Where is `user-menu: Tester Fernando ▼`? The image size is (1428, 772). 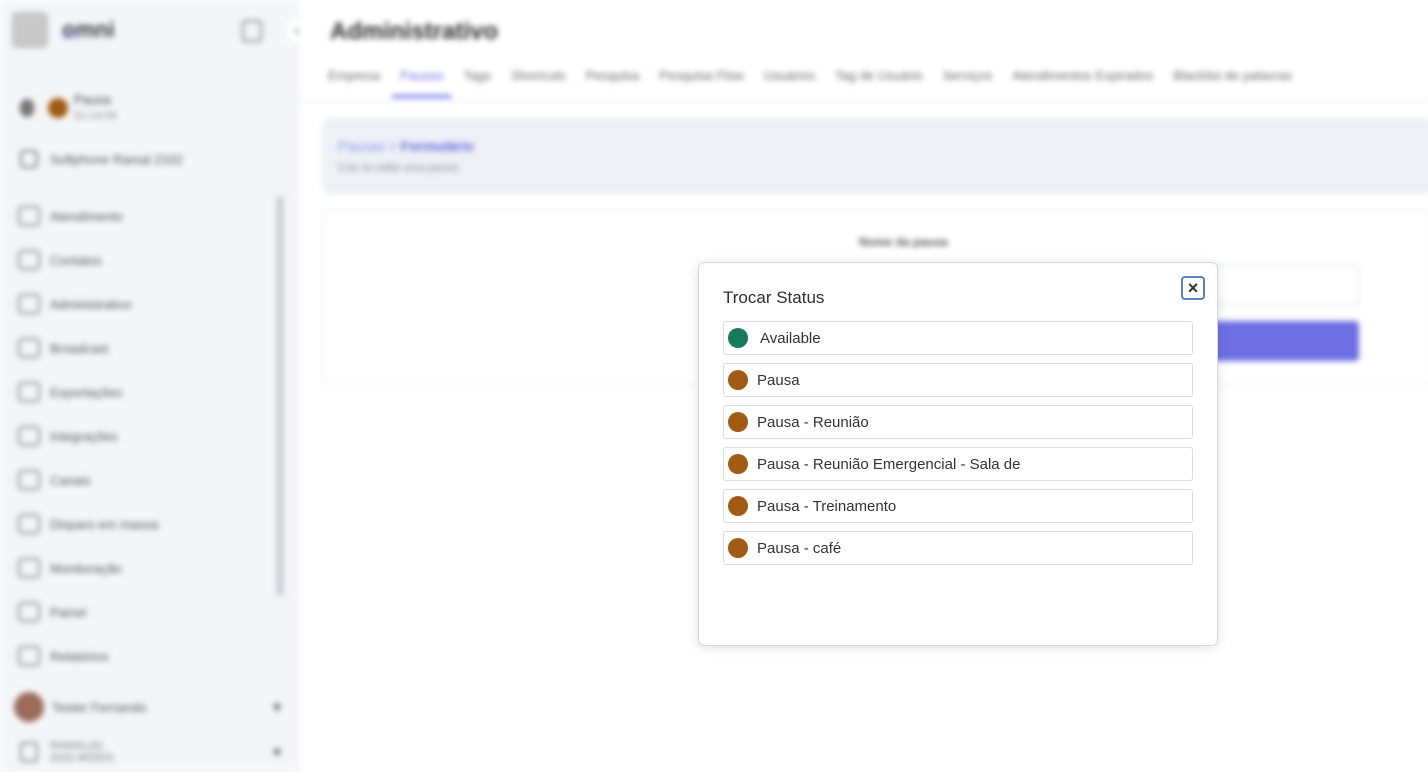 user-menu: Tester Fernando ▼ is located at coordinates (149, 707).